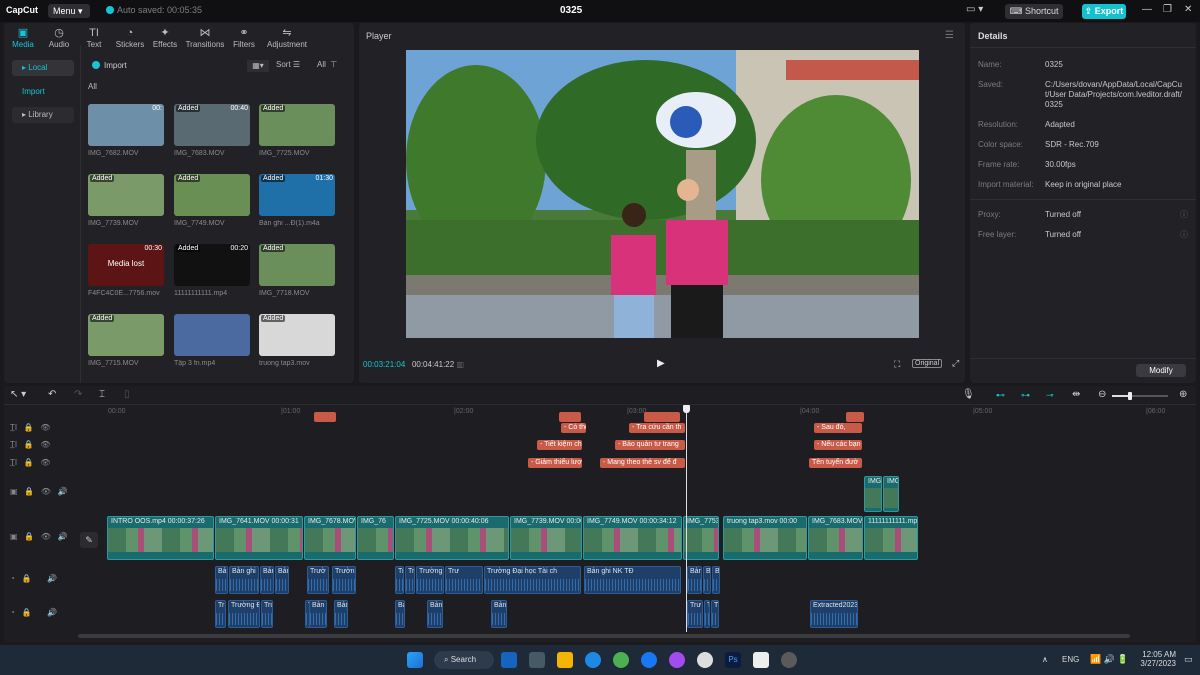 The height and width of the screenshot is (675, 1200). I want to click on tab-transitions: ⋈ Transitions, so click(205, 38).